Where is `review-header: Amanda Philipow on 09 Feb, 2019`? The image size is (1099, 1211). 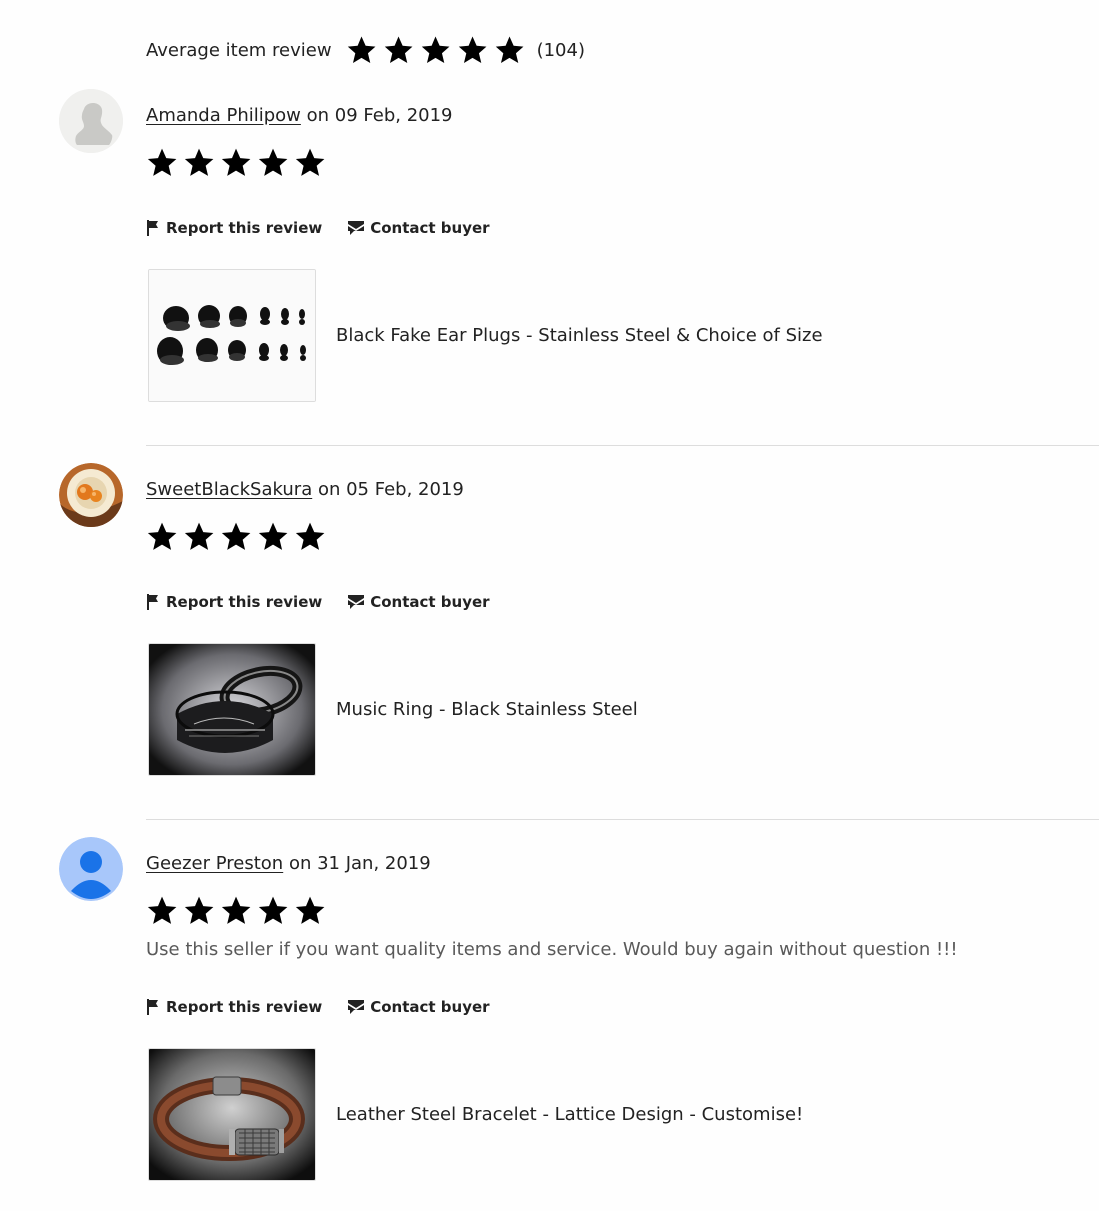 review-header: Amanda Philipow on 09 Feb, 2019 is located at coordinates (299, 115).